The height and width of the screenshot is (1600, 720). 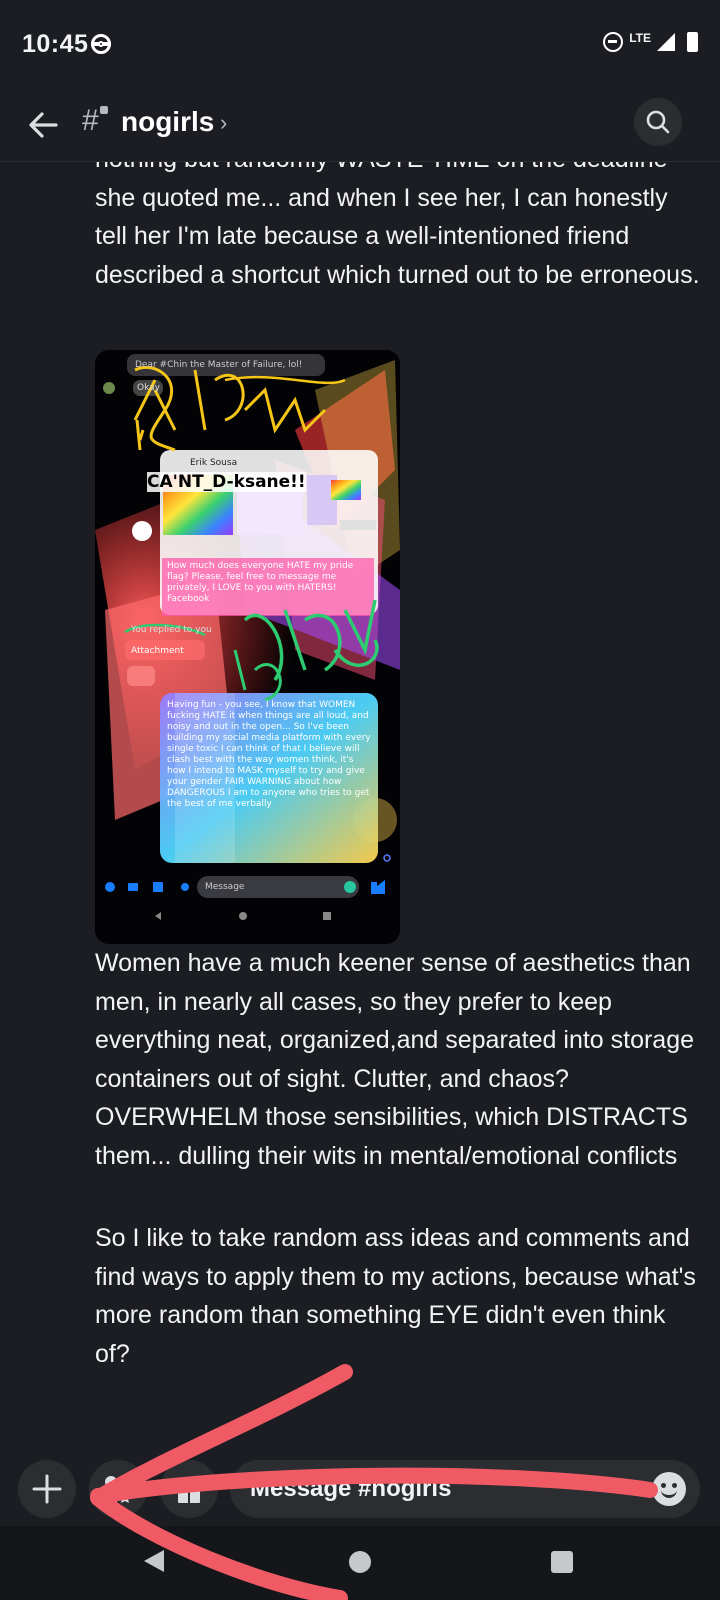 What do you see at coordinates (157, 651) in the screenshot?
I see `attachment-label: Attachment` at bounding box center [157, 651].